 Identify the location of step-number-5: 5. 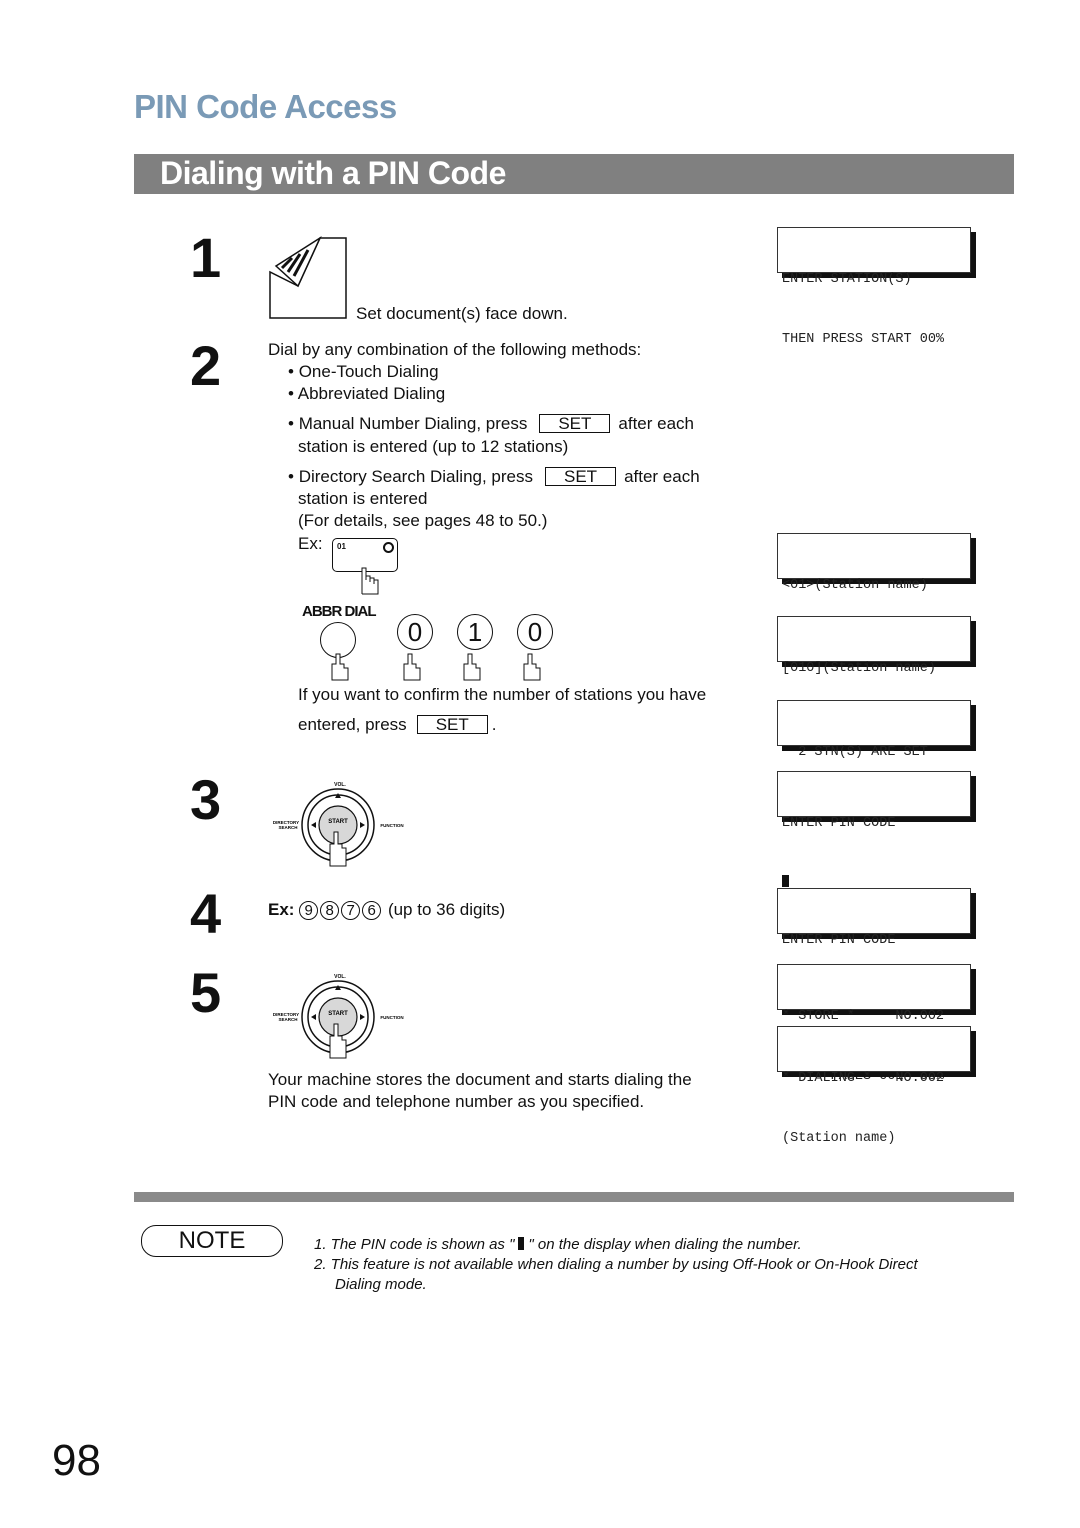
(206, 992).